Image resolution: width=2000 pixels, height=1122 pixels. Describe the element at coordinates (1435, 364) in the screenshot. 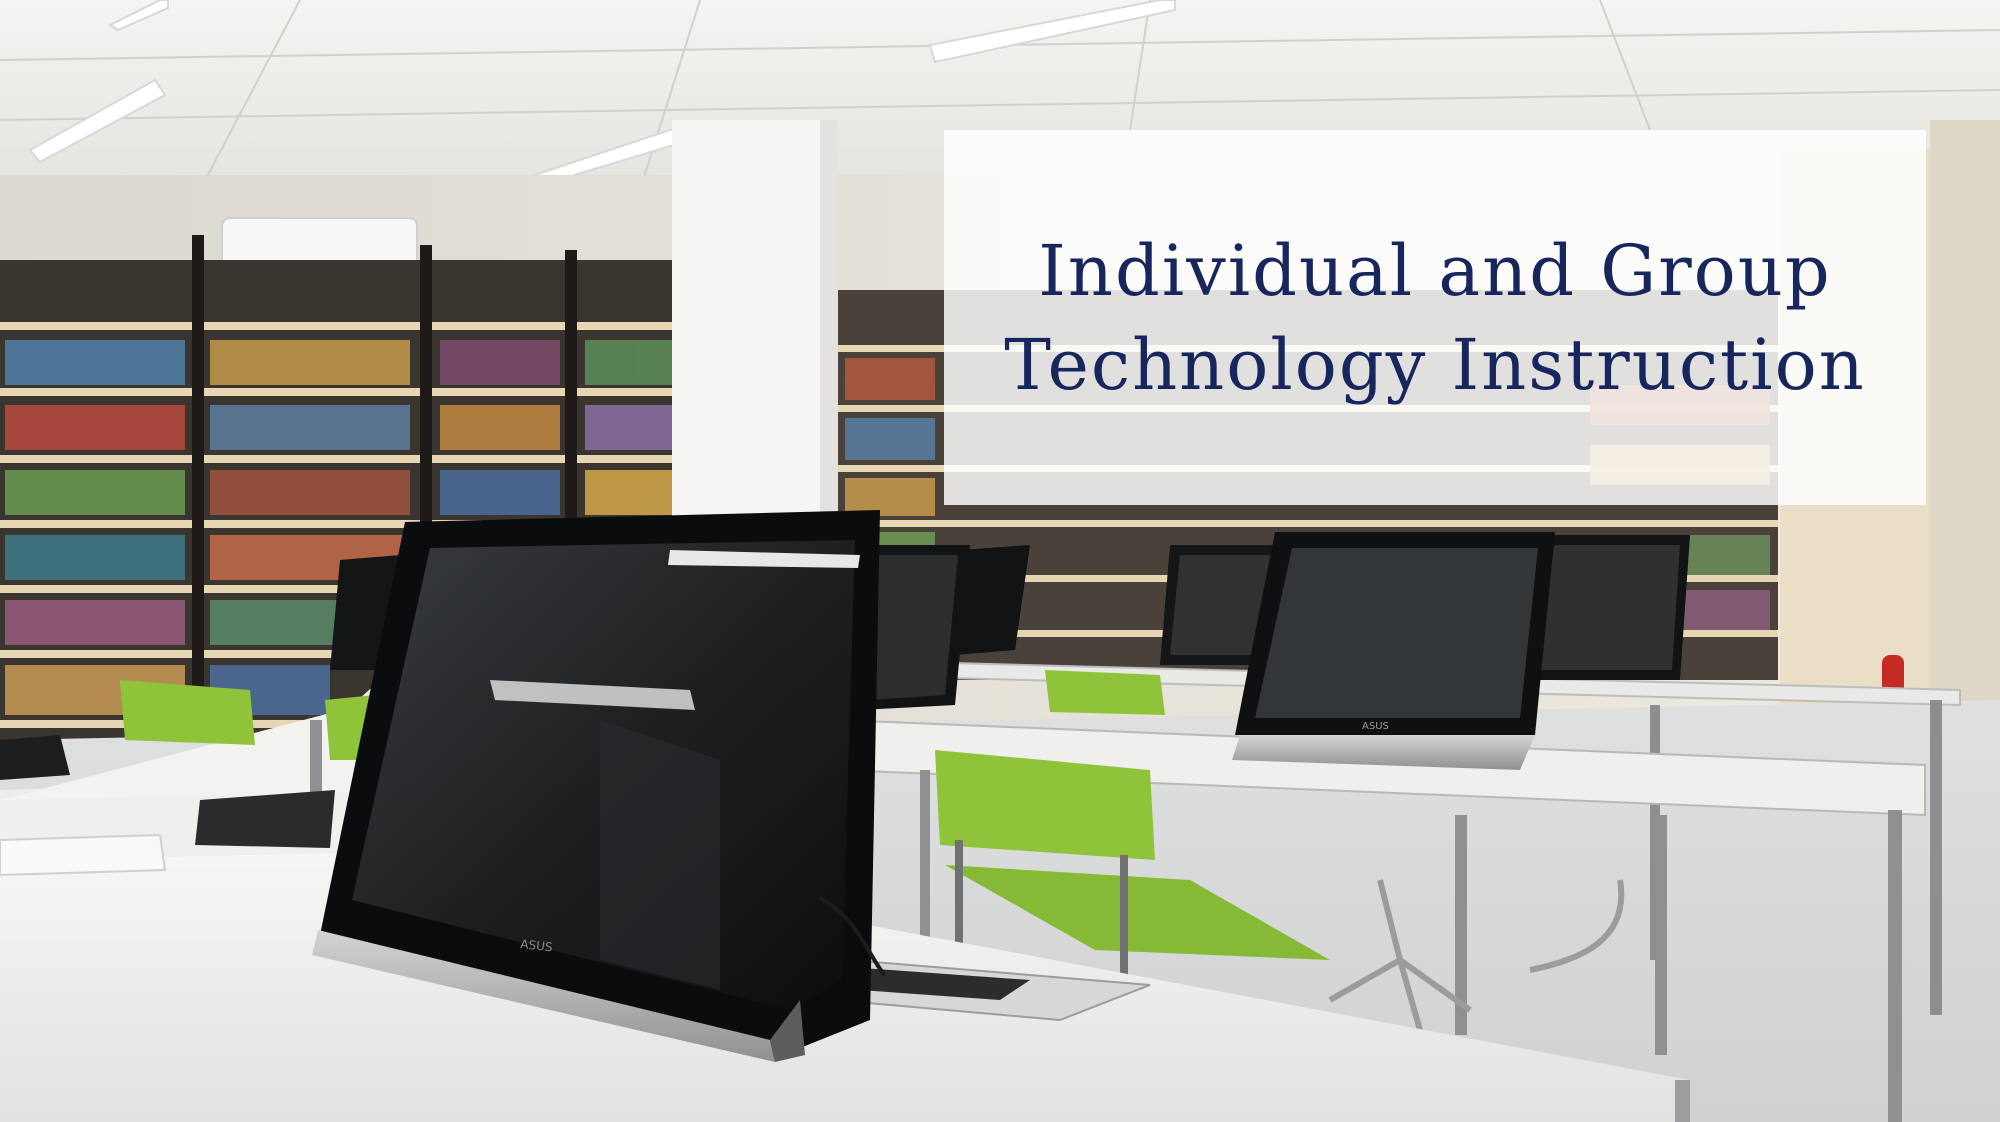

I see `page-title-line-2: Technology Instruction` at that location.